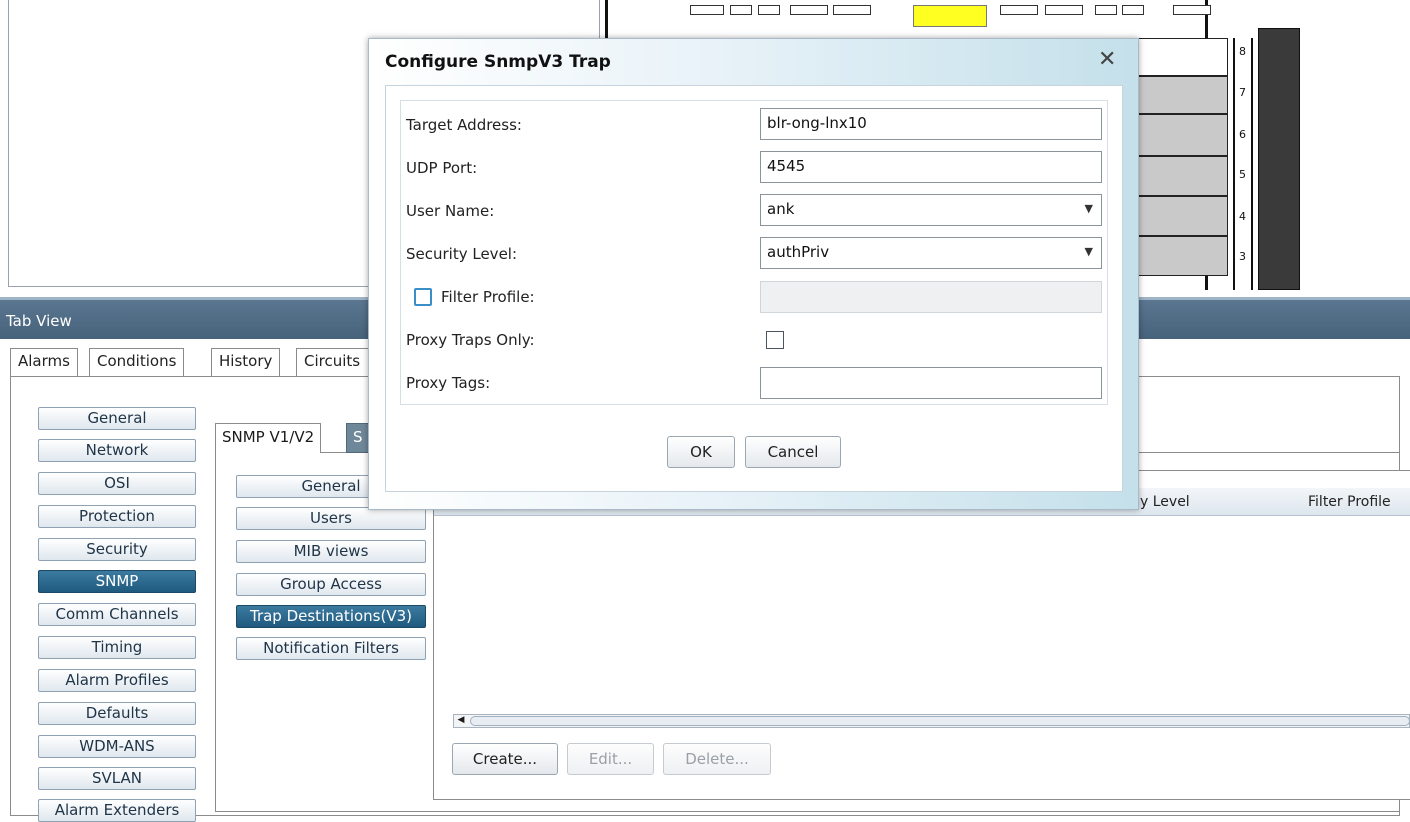 This screenshot has width=1410, height=822. I want to click on category-timing: Timing, so click(117, 647).